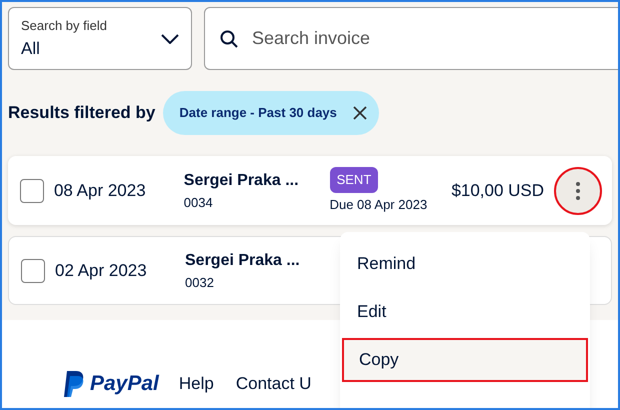 The width and height of the screenshot is (620, 410). I want to click on status-badge: SENT, so click(354, 179).